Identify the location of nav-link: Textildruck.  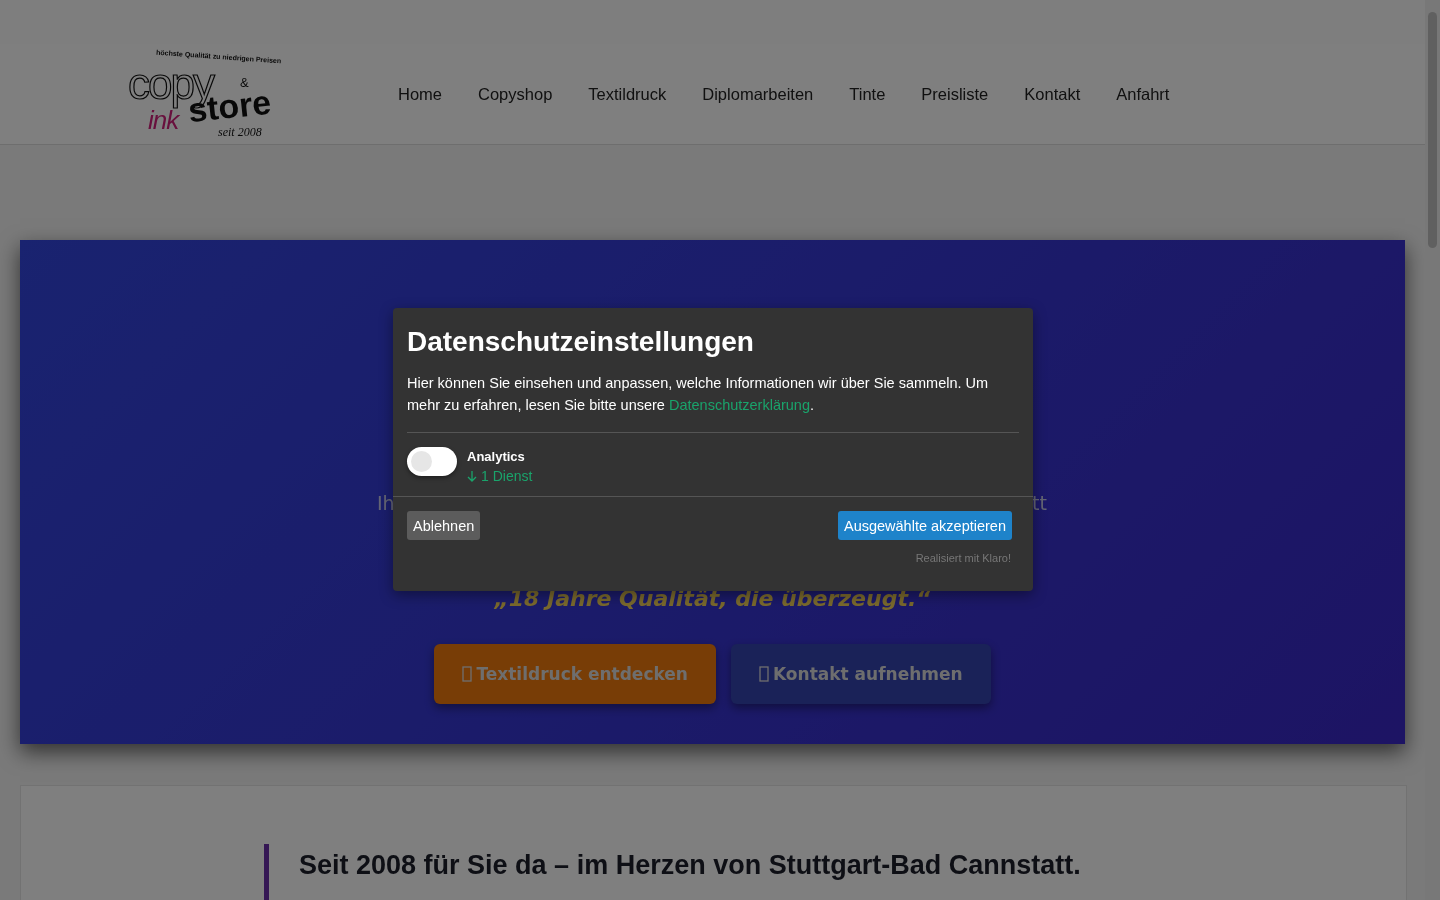
(627, 94).